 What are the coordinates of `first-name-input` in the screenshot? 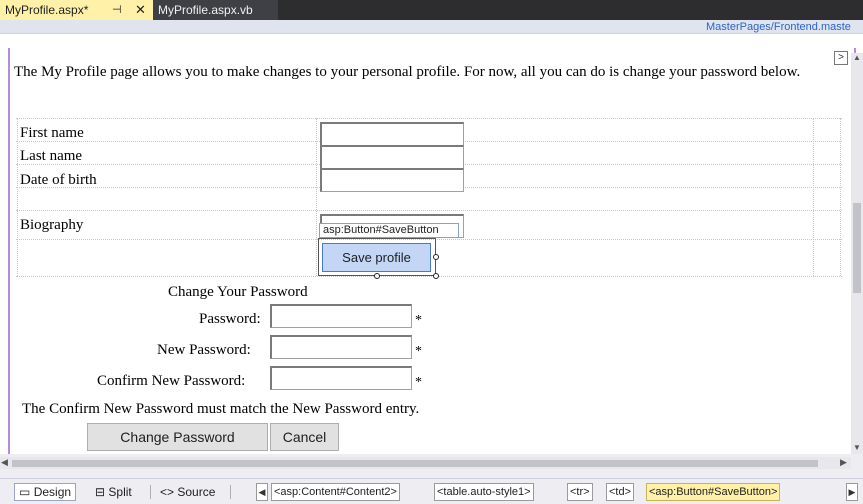 It's located at (392, 134).